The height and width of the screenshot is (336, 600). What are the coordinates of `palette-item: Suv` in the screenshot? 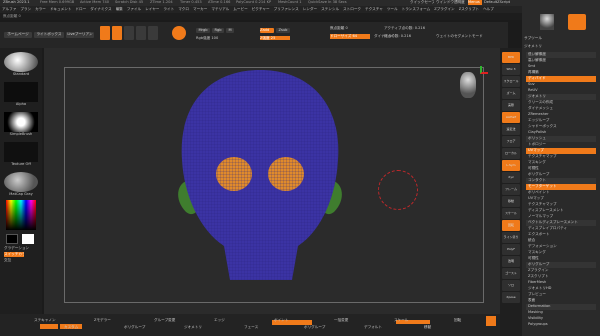 It's located at (561, 85).